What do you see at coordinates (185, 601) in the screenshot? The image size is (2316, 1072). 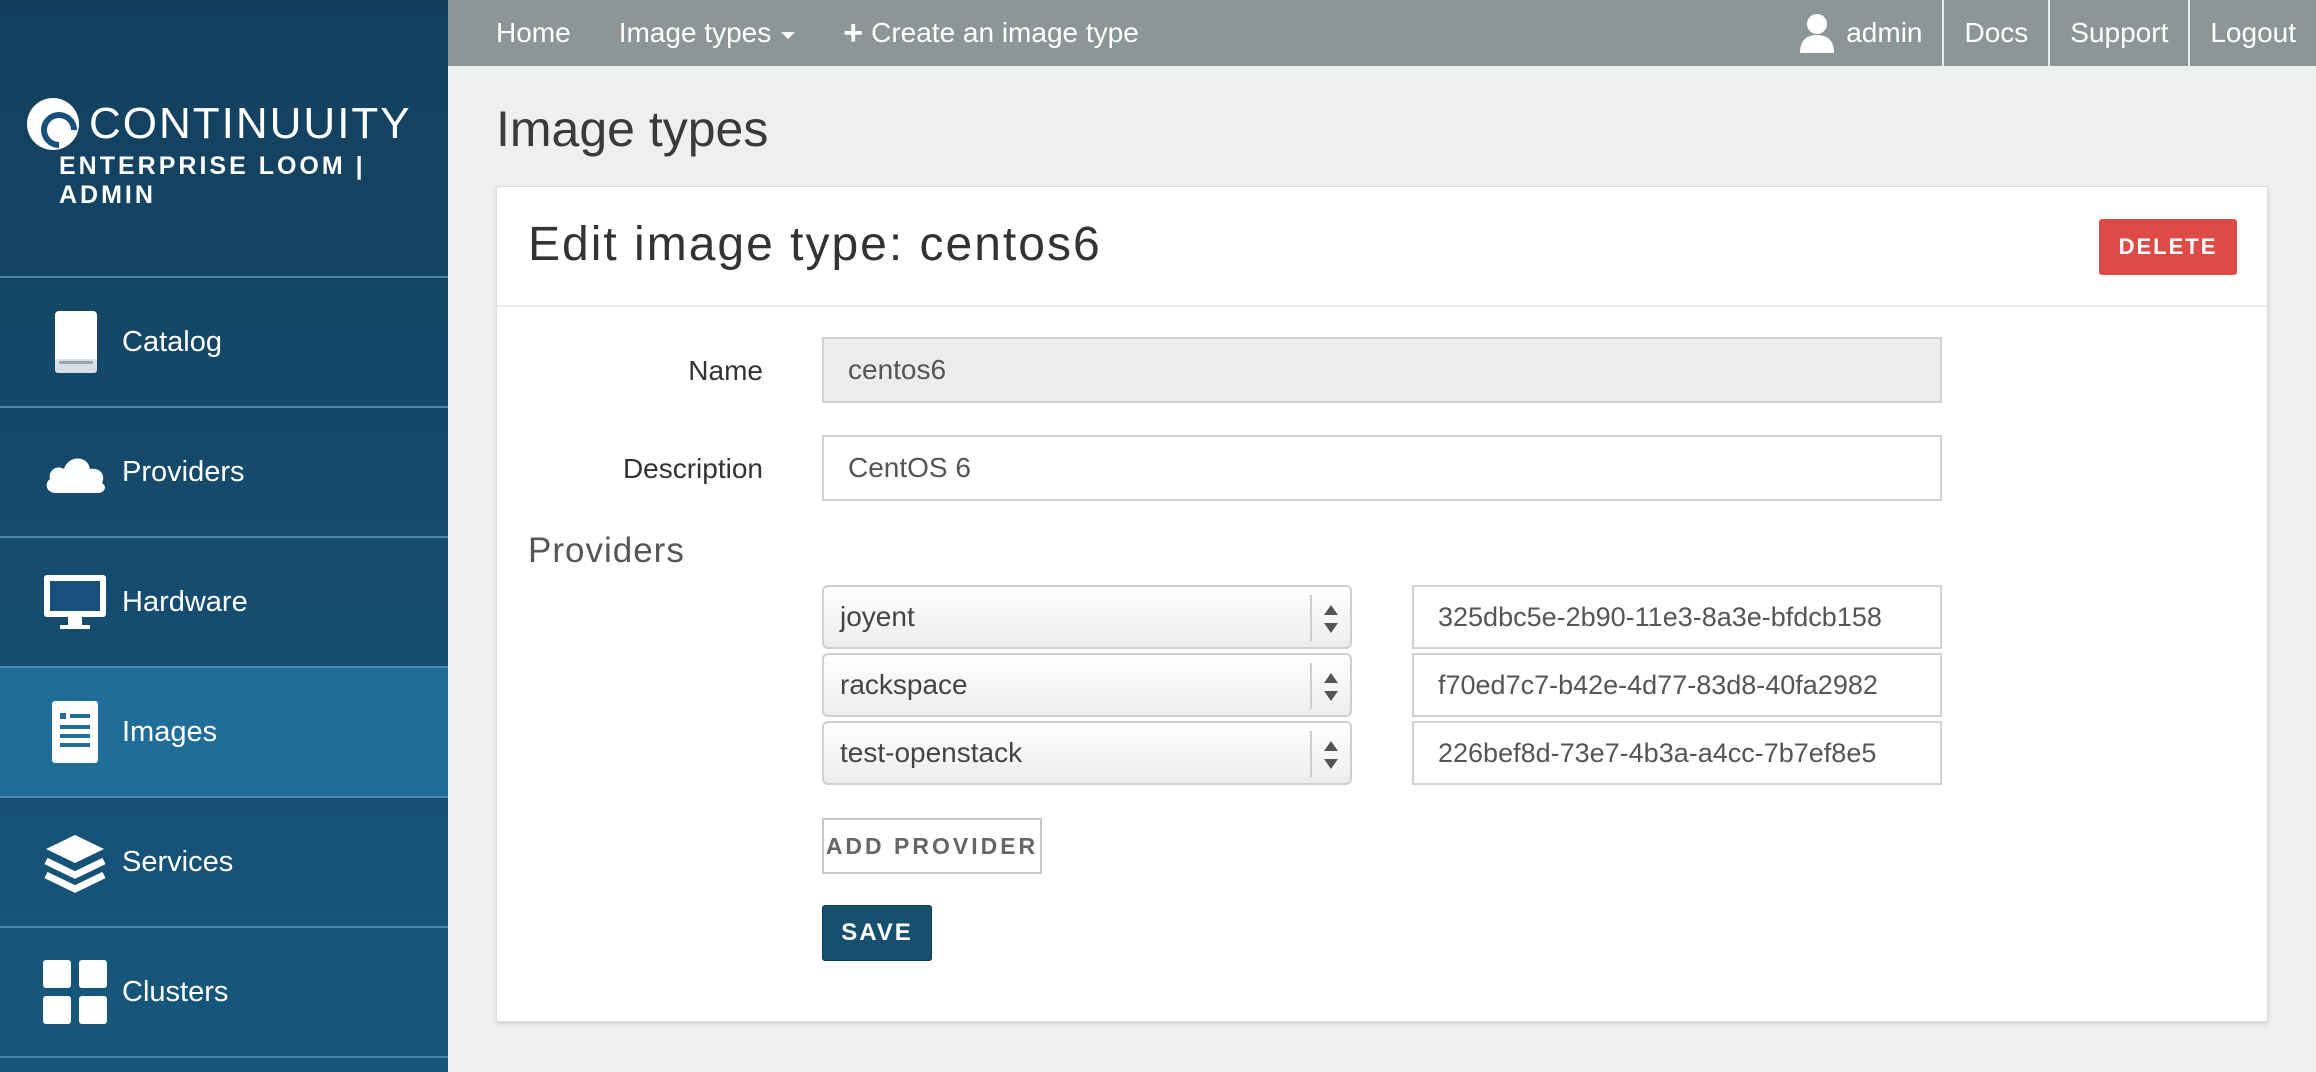 I see `sidebar-item-label: Hardware` at bounding box center [185, 601].